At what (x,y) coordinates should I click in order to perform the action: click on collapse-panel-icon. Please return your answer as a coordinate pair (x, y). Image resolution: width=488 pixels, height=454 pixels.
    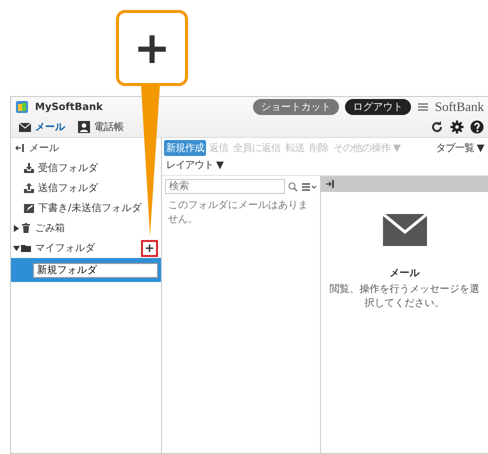
    Looking at the image, I should click on (20, 148).